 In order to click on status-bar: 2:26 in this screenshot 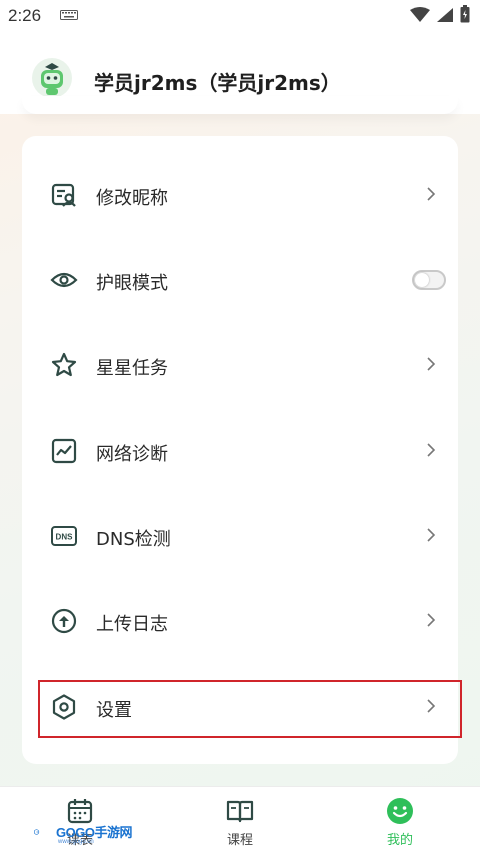, I will do `click(240, 17)`.